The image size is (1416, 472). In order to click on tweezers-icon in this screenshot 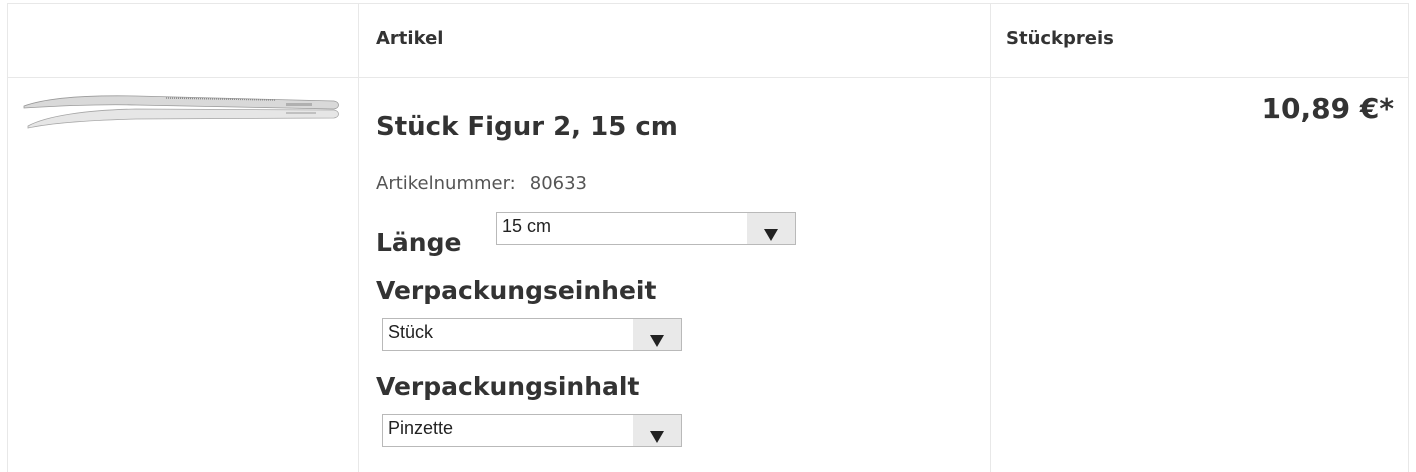, I will do `click(181, 112)`.